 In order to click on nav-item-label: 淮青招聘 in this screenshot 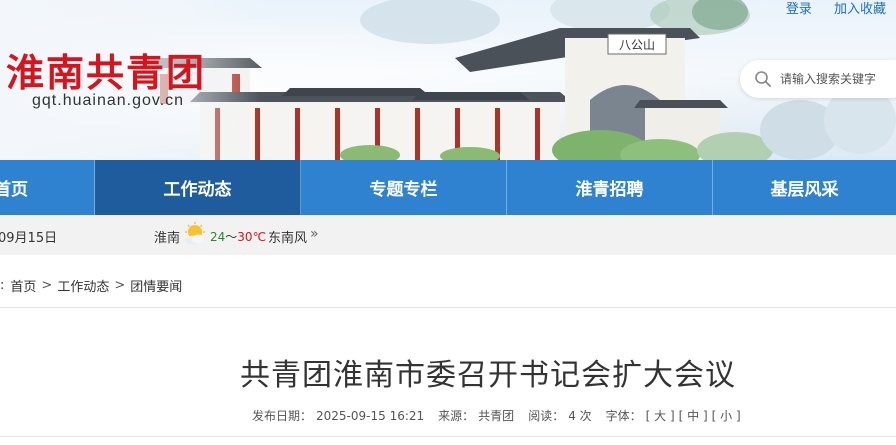, I will do `click(609, 190)`.